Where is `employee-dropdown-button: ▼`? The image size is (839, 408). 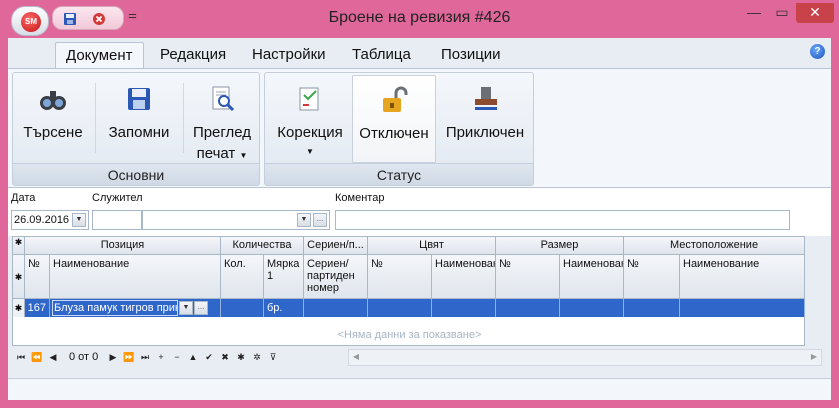
employee-dropdown-button: ▼ is located at coordinates (304, 220).